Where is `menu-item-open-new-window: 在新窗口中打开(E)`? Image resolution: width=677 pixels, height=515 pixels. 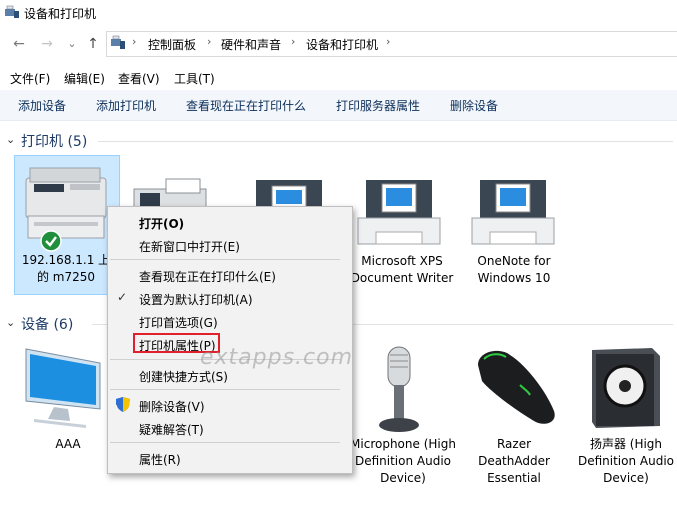
menu-item-open-new-window: 在新窗口中打开(E) is located at coordinates (189, 246).